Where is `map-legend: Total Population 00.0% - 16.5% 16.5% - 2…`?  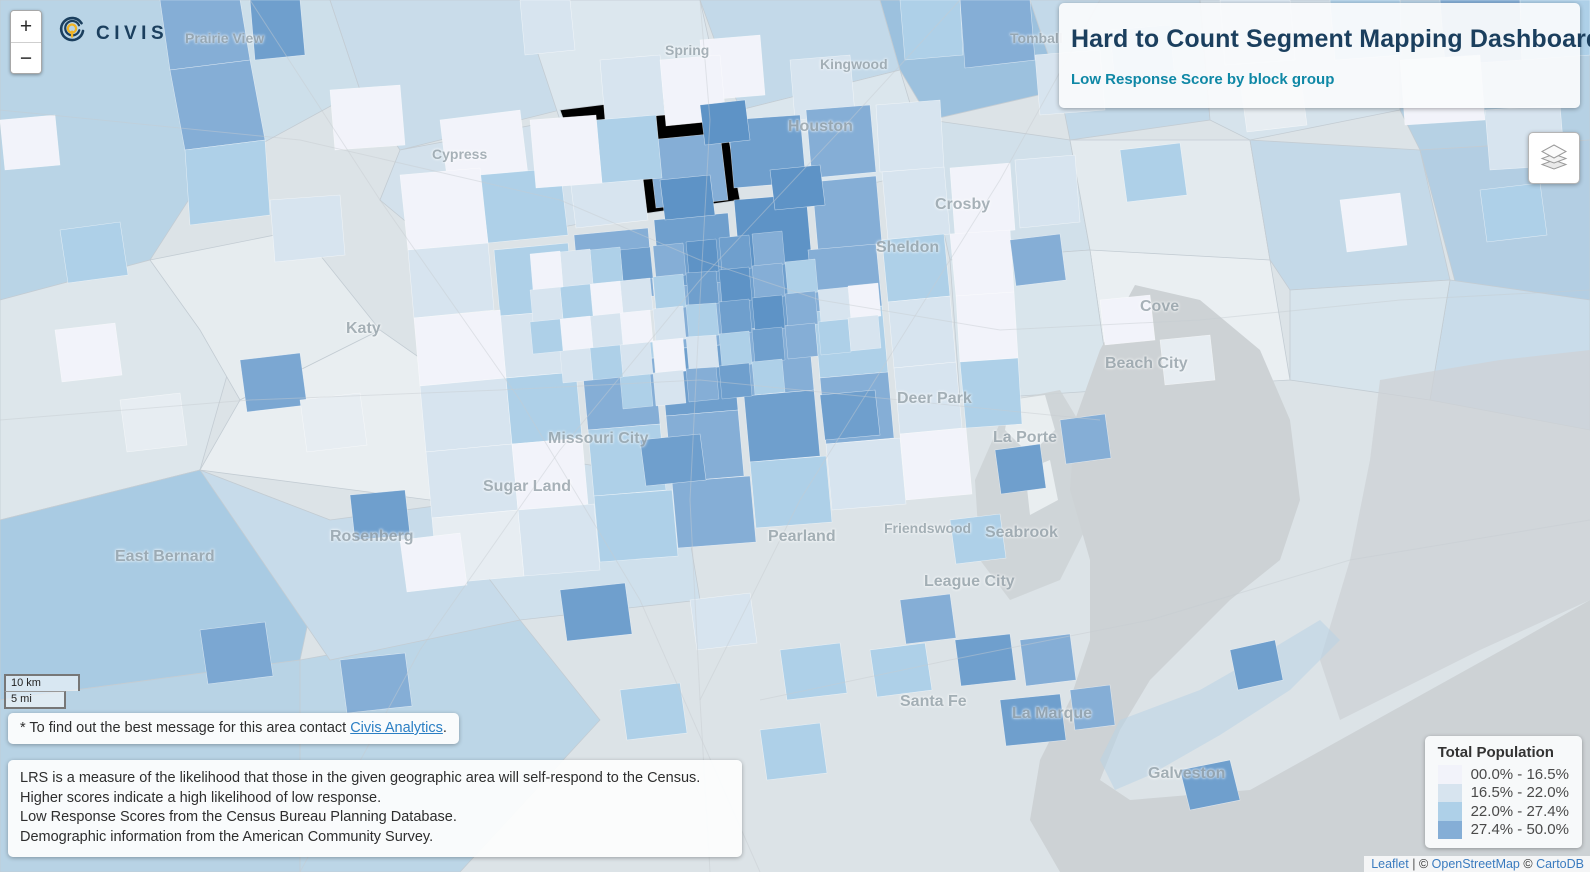
map-legend: Total Population 00.0% - 16.5% 16.5% - 2… is located at coordinates (1503, 792).